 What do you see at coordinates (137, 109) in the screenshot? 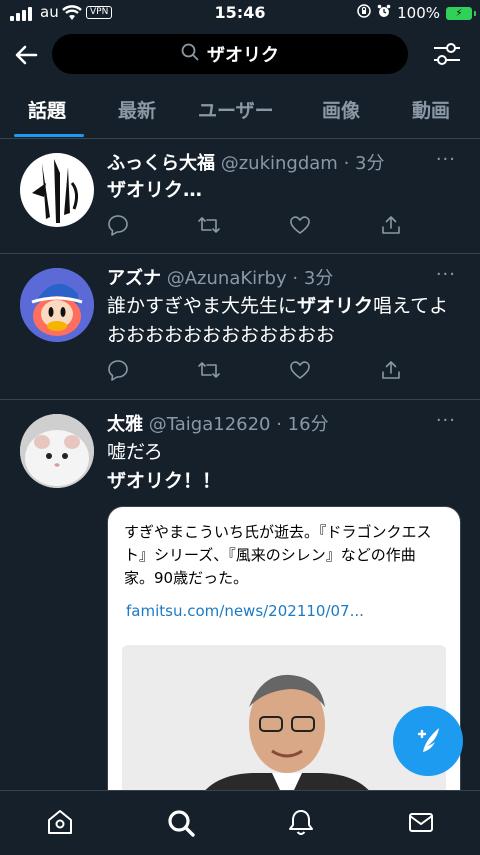
I see `tab-latest: 最新` at bounding box center [137, 109].